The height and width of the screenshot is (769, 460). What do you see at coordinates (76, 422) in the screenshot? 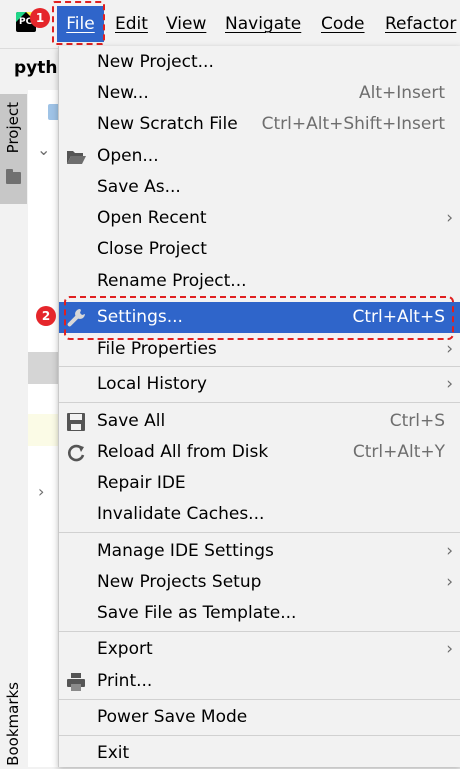
I see `save-icon` at bounding box center [76, 422].